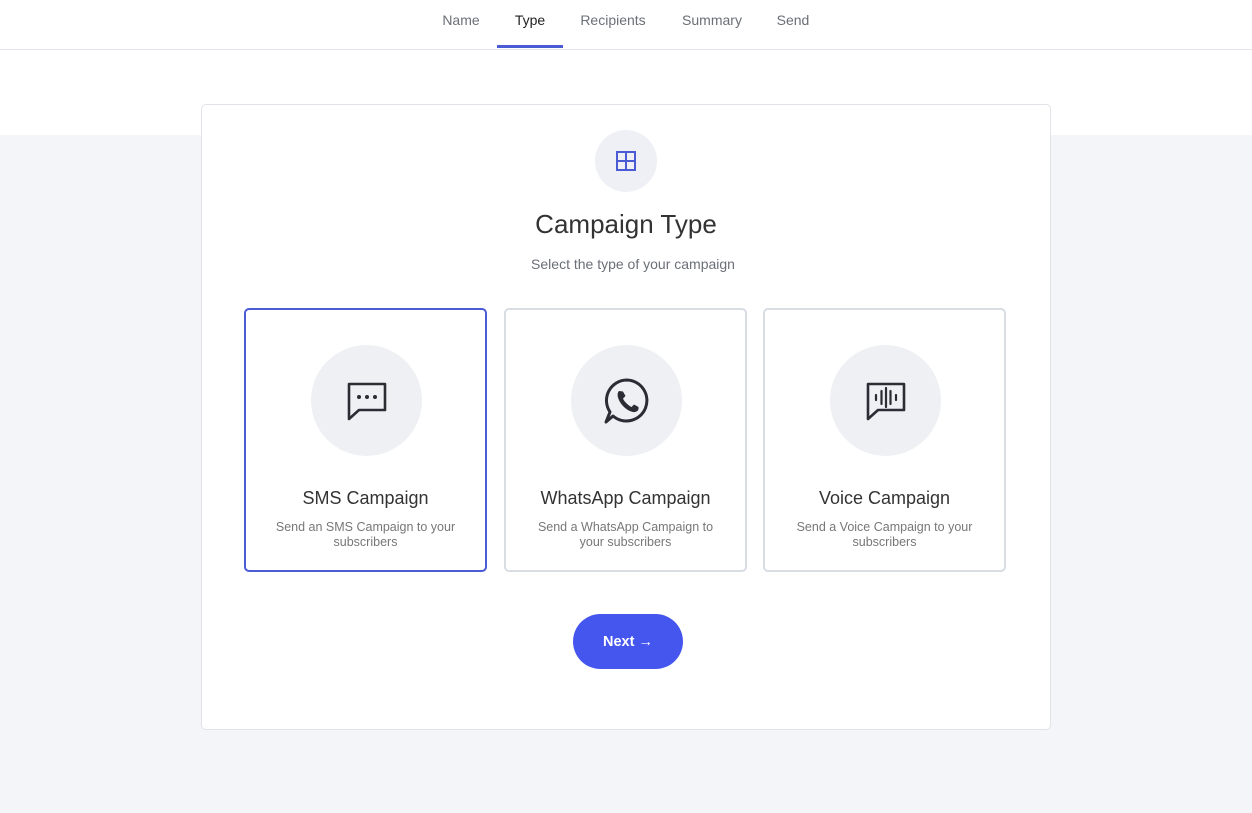  Describe the element at coordinates (613, 24) in the screenshot. I see `tab-recipients: Recipients` at that location.